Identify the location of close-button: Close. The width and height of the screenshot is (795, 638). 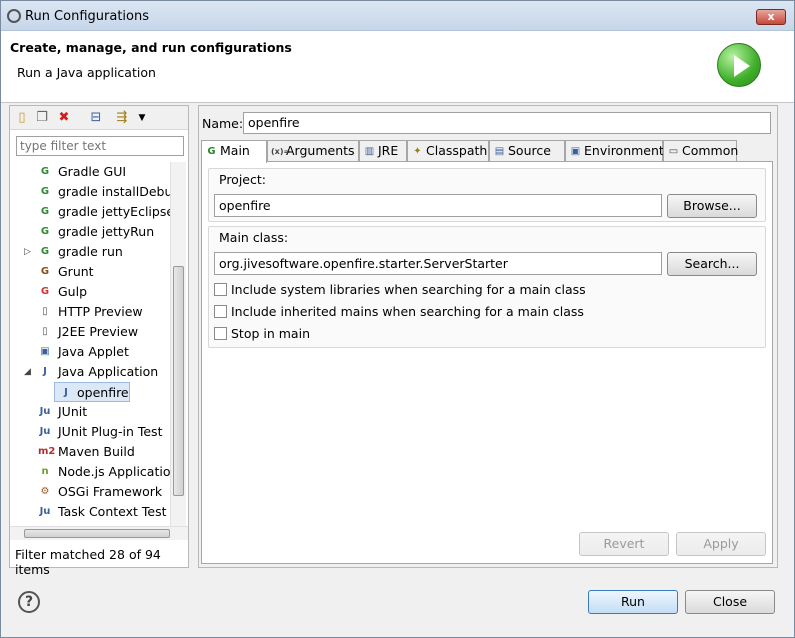
(730, 602).